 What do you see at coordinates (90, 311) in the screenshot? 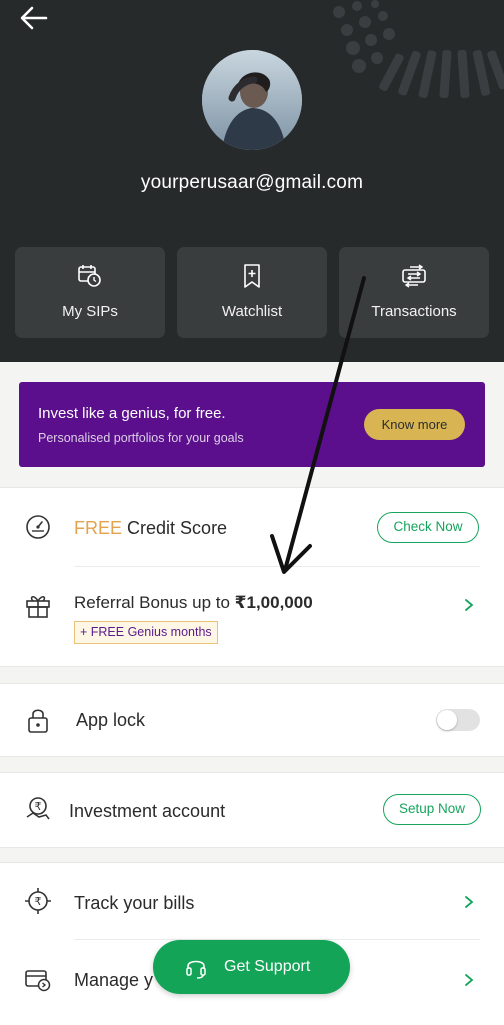
I see `tile-label: My SIPs` at bounding box center [90, 311].